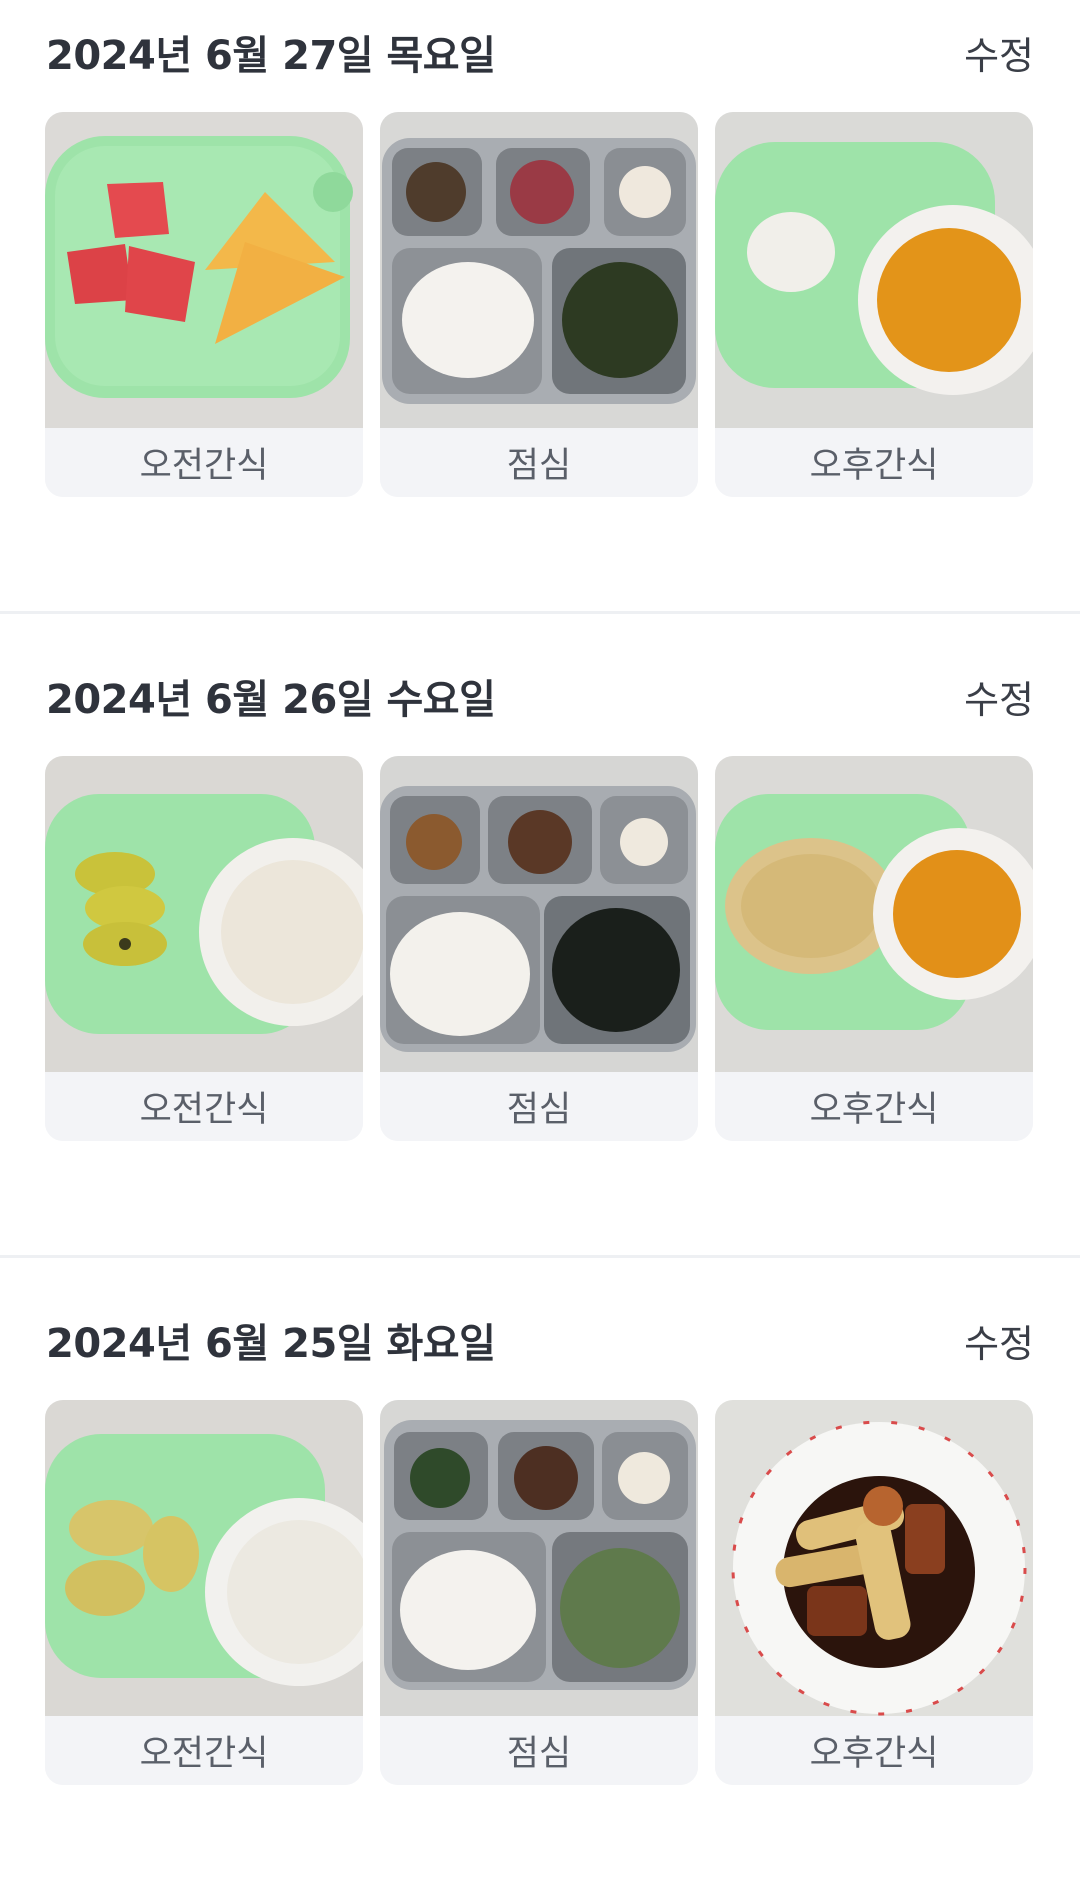 This screenshot has width=1080, height=1900. I want to click on day-title: 2024년 6월 27일 목요일, so click(271, 56).